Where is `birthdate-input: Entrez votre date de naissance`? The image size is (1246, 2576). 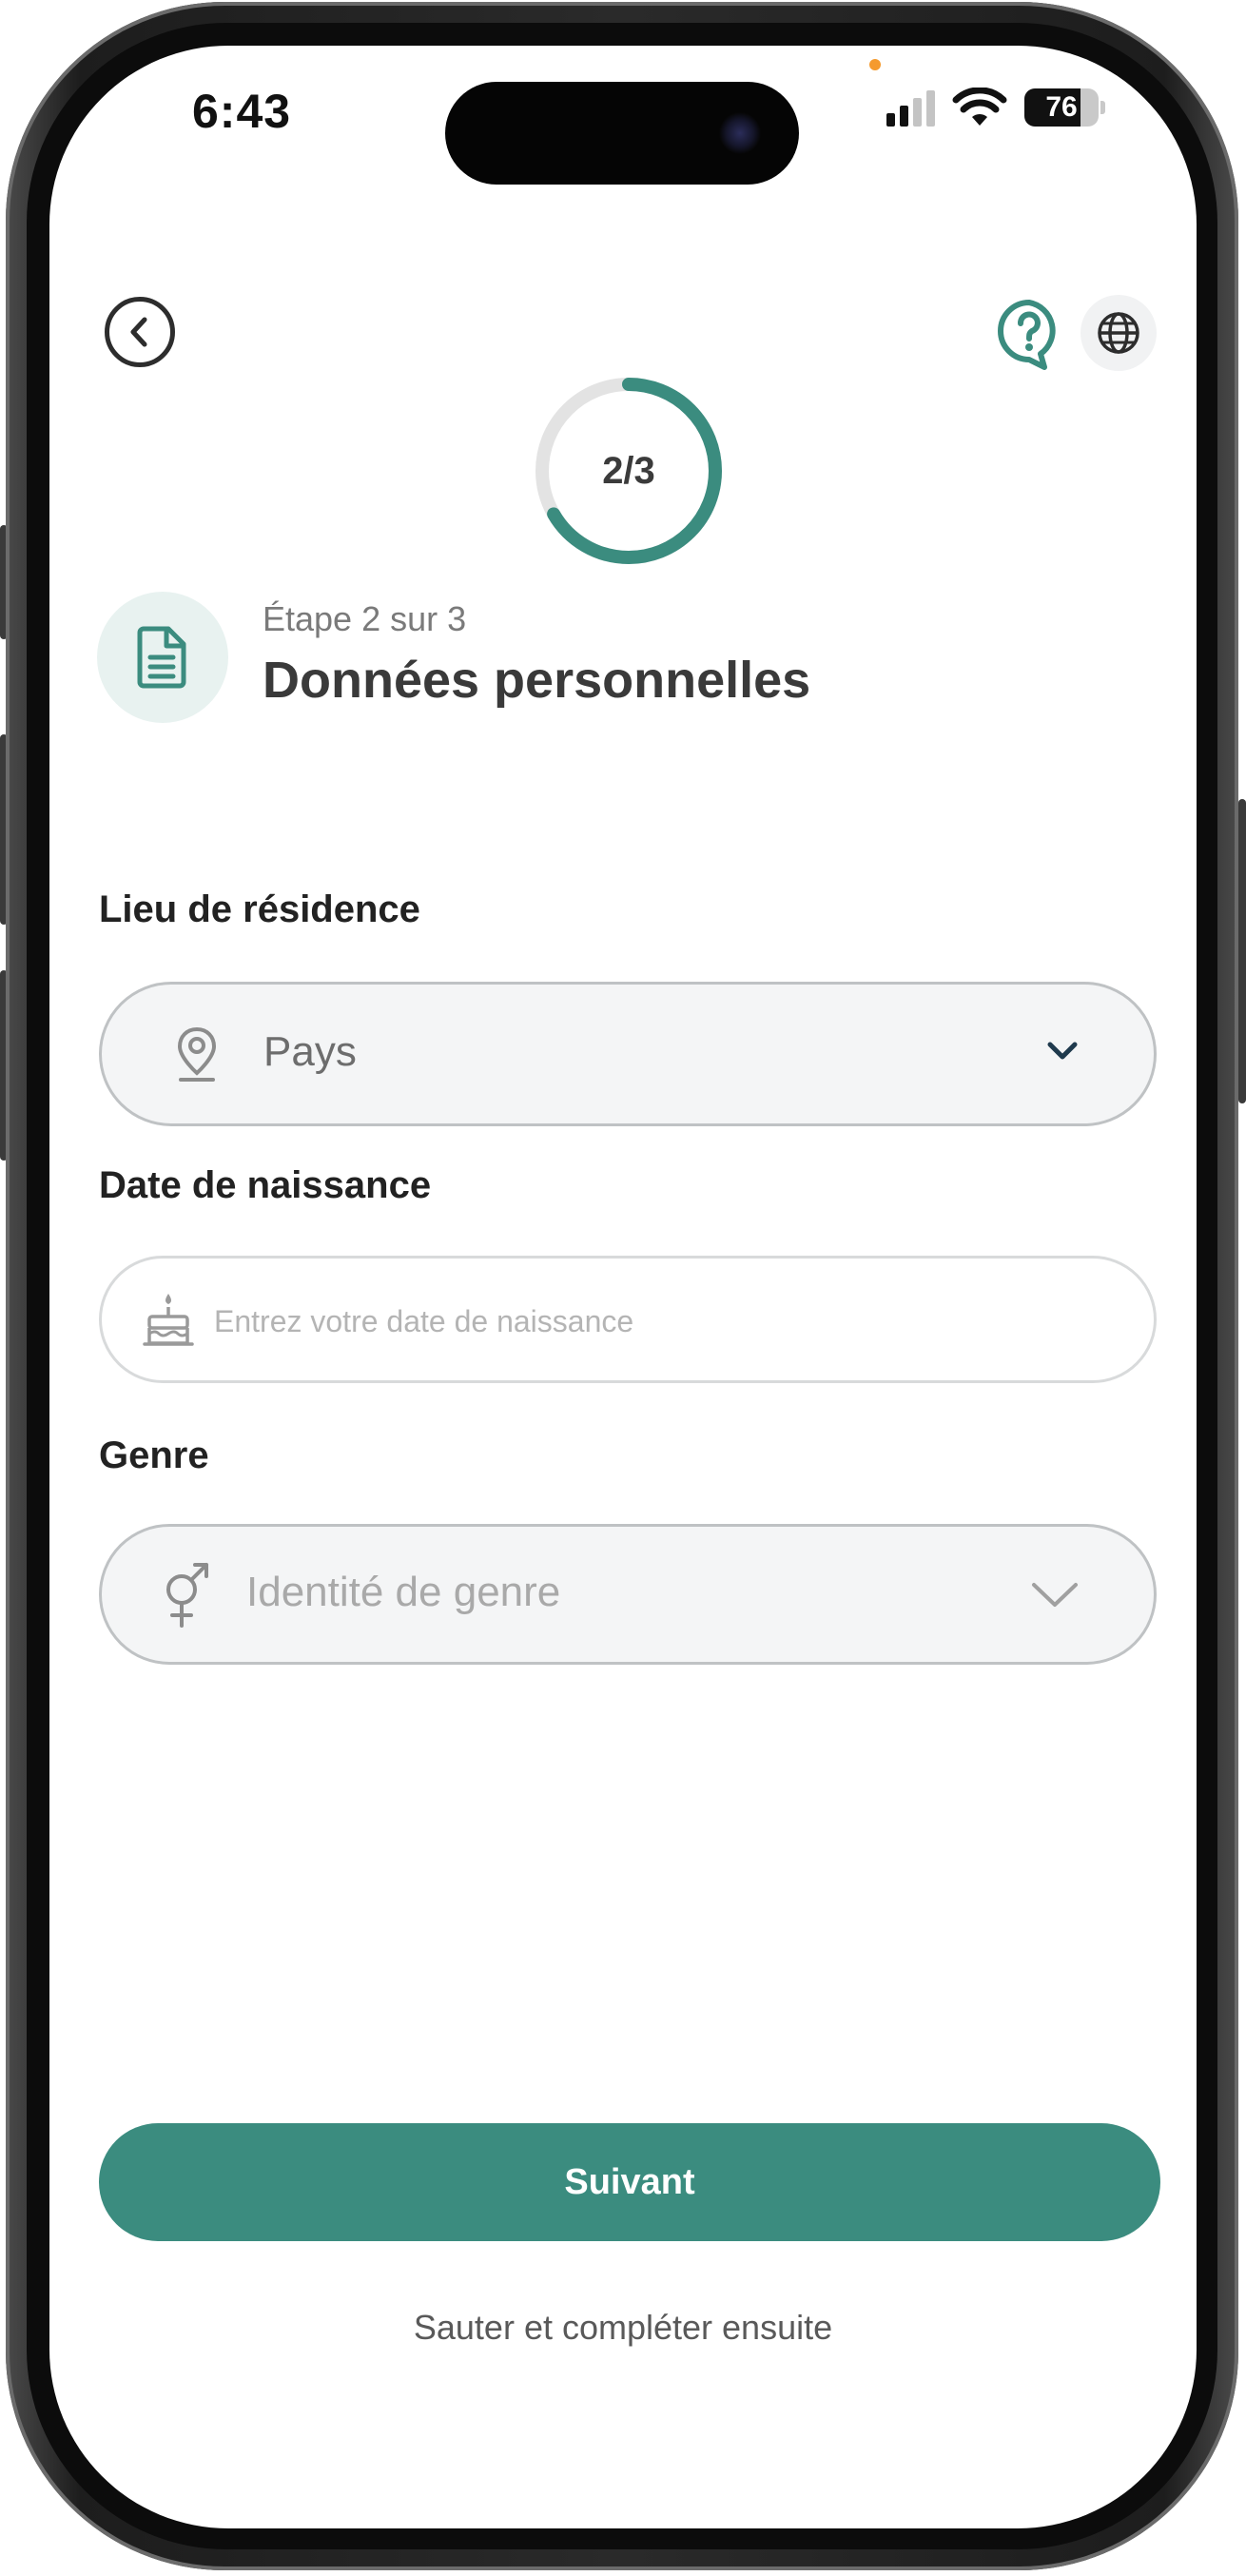
birthdate-input: Entrez votre date de naissance is located at coordinates (628, 1320).